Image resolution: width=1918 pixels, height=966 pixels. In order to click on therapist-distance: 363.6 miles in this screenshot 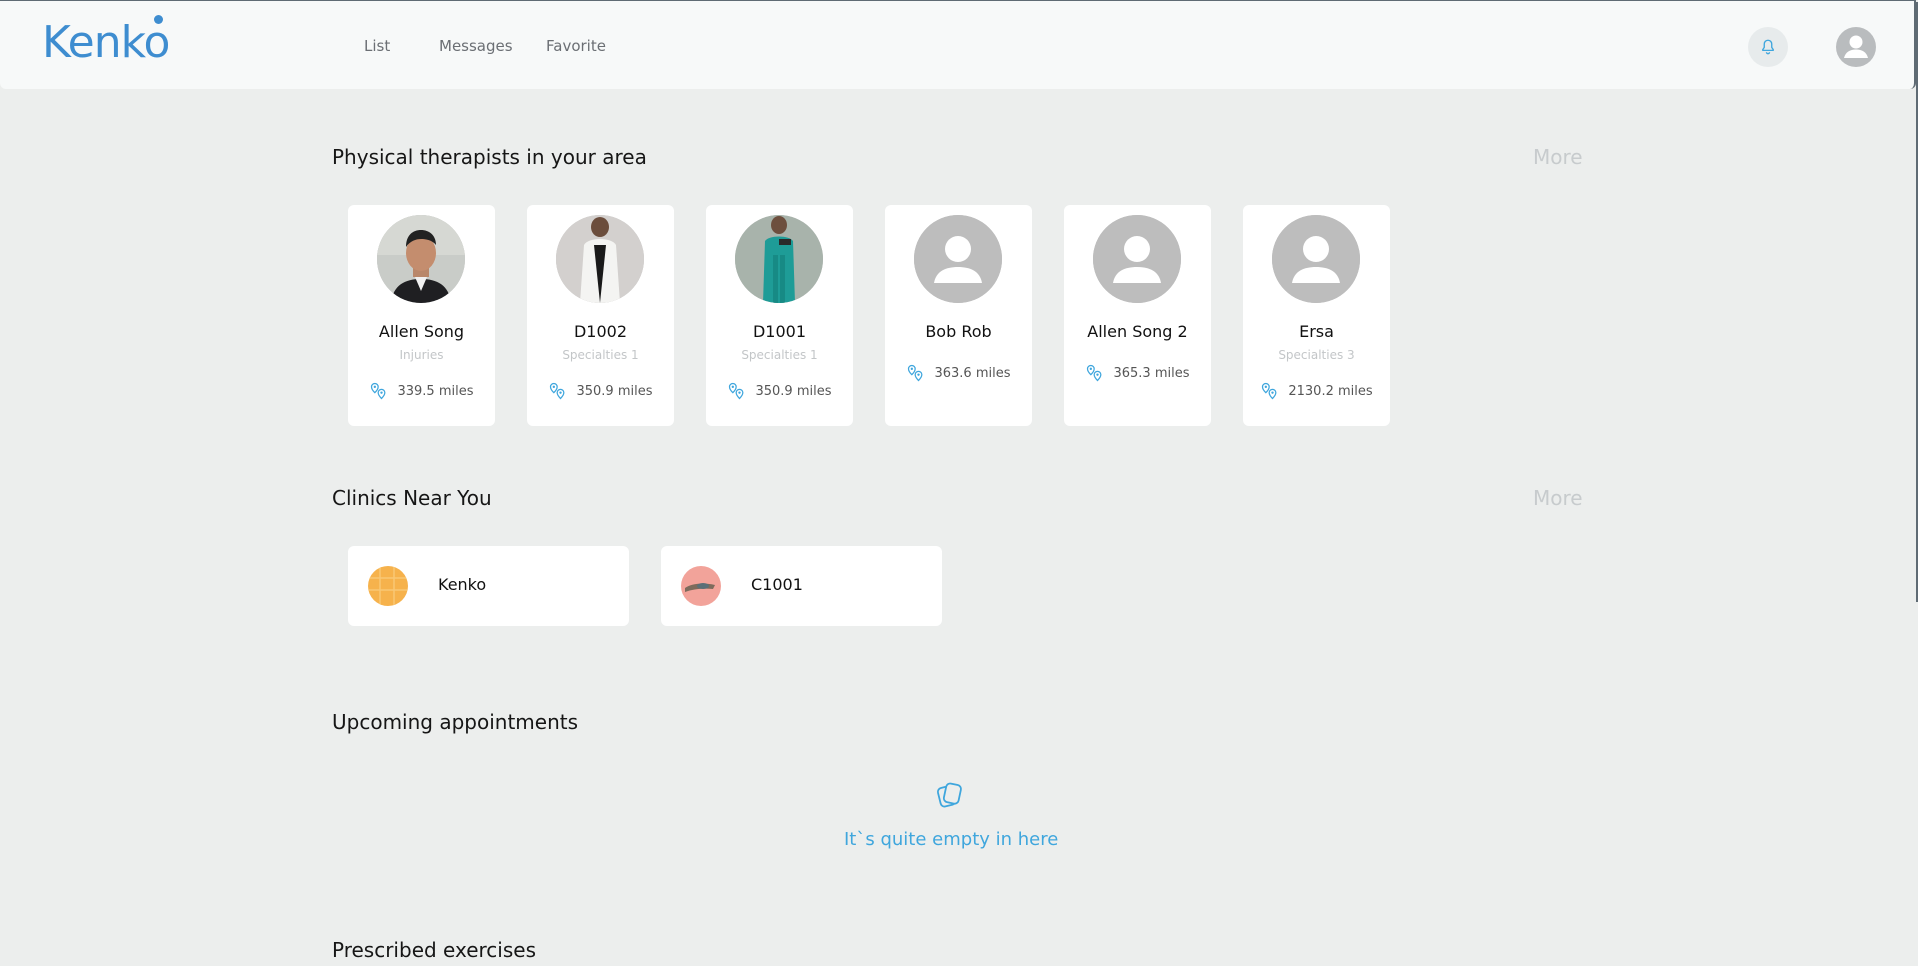, I will do `click(958, 373)`.